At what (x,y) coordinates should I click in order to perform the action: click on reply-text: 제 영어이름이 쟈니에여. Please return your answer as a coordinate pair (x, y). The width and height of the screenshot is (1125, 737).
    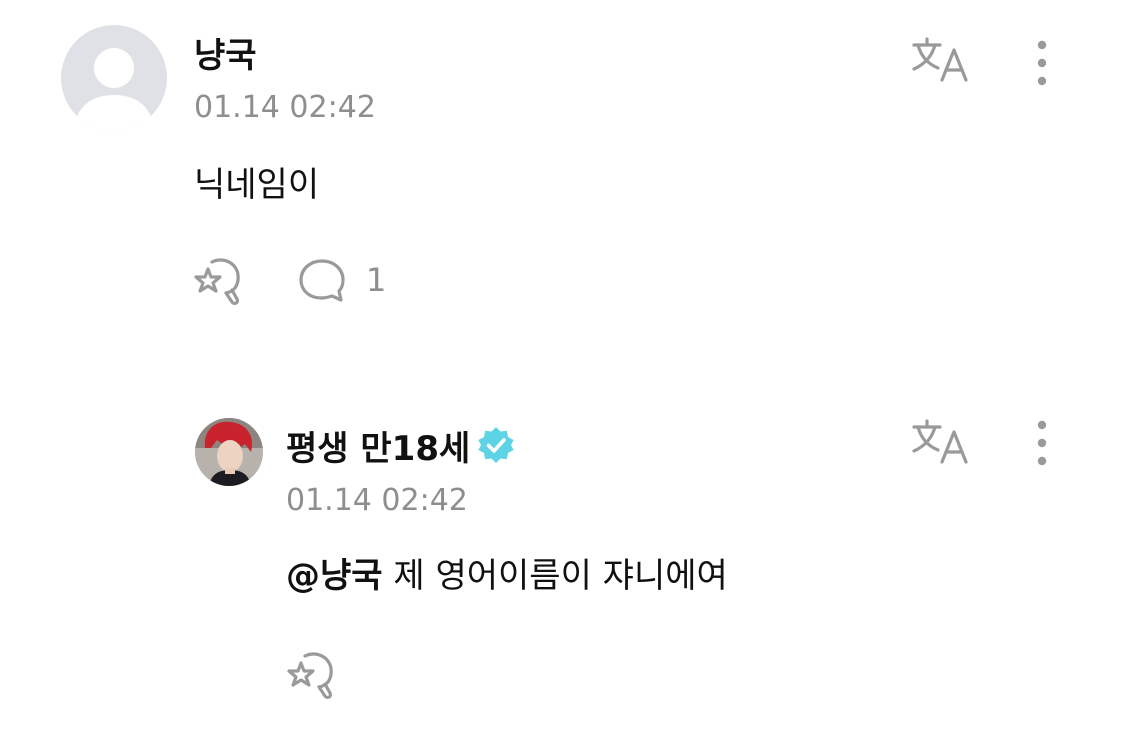
    Looking at the image, I should click on (555, 576).